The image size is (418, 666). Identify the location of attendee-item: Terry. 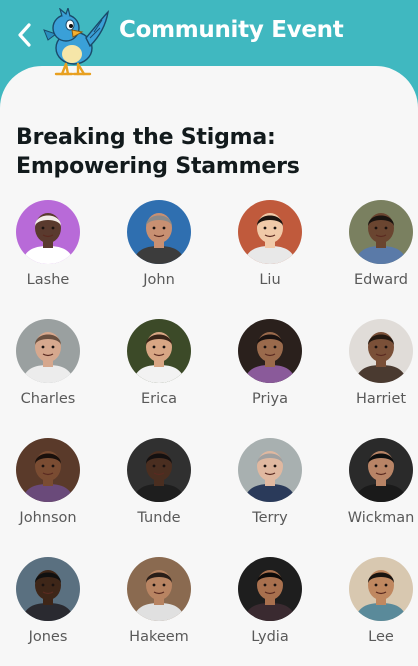
(270, 482).